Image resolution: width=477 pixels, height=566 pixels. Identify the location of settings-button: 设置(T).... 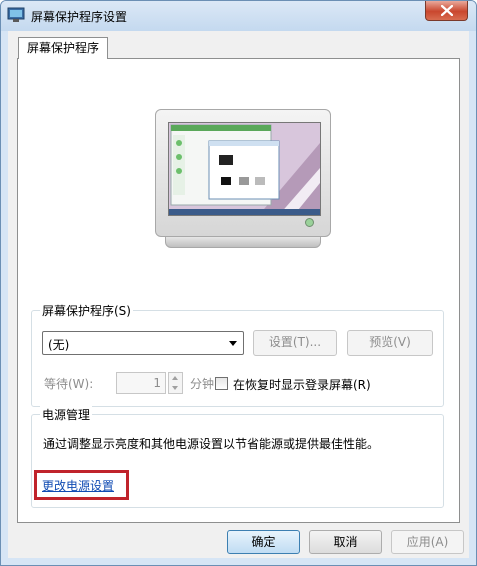
(295, 343).